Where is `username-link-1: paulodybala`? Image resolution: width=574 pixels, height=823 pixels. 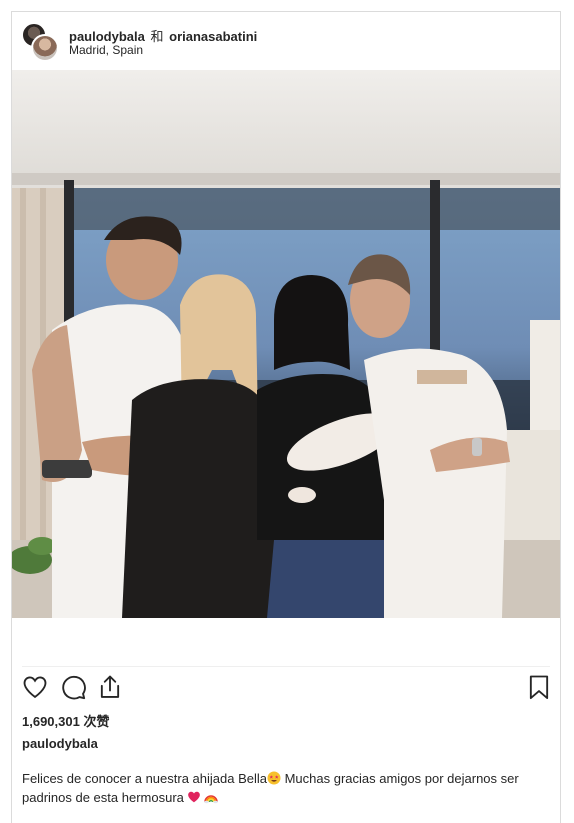 username-link-1: paulodybala is located at coordinates (107, 36).